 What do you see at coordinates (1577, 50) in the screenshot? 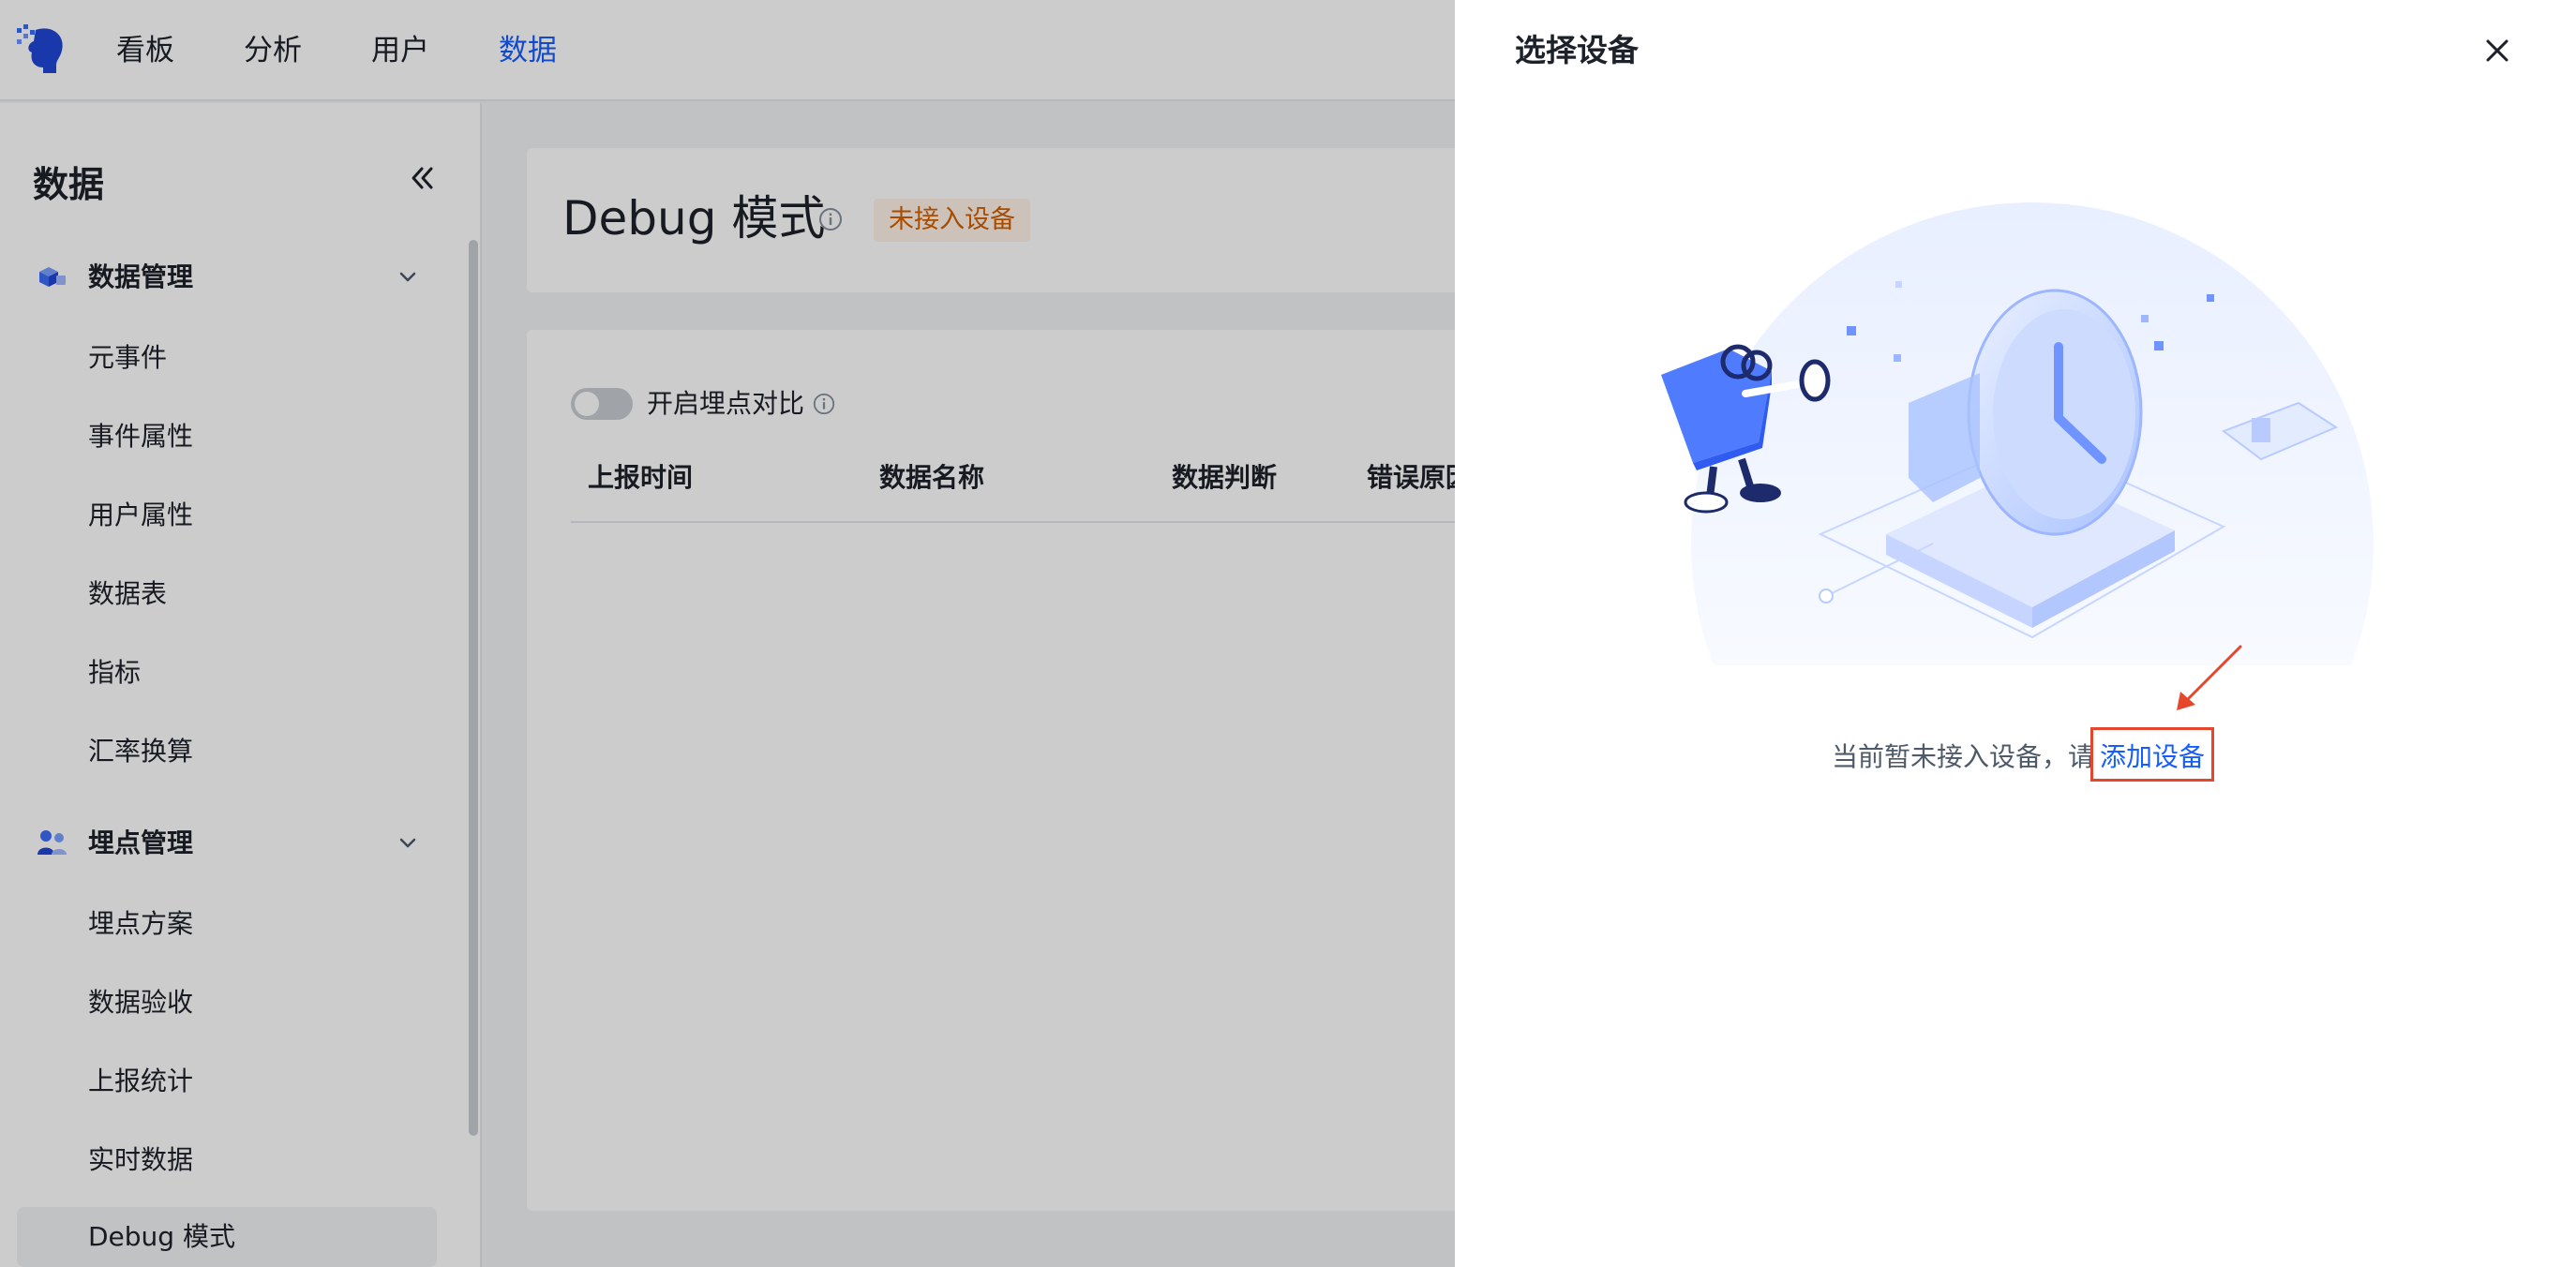
I see `drawer-title: 选择设备` at bounding box center [1577, 50].